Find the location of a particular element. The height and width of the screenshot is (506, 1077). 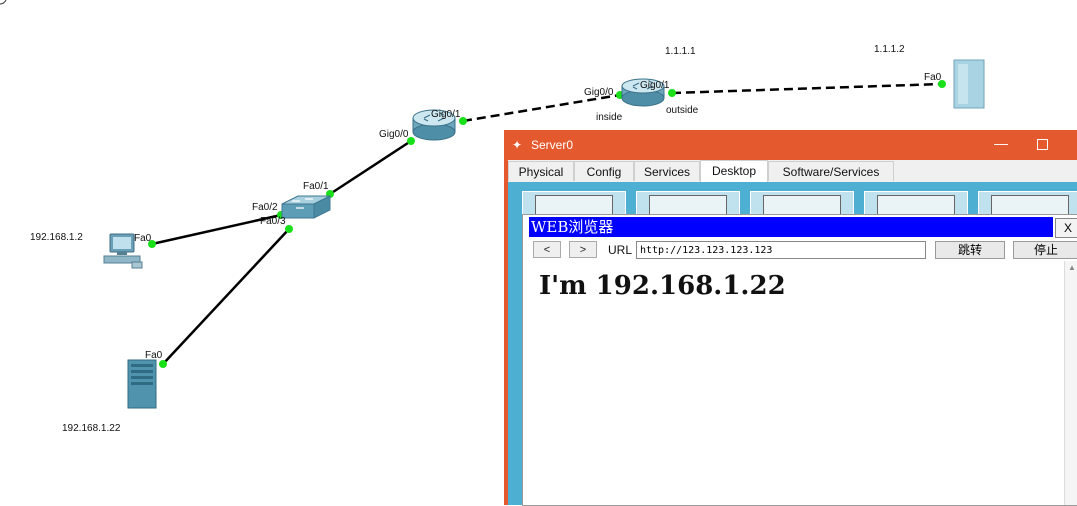

link-server-switch is located at coordinates (226, 296).